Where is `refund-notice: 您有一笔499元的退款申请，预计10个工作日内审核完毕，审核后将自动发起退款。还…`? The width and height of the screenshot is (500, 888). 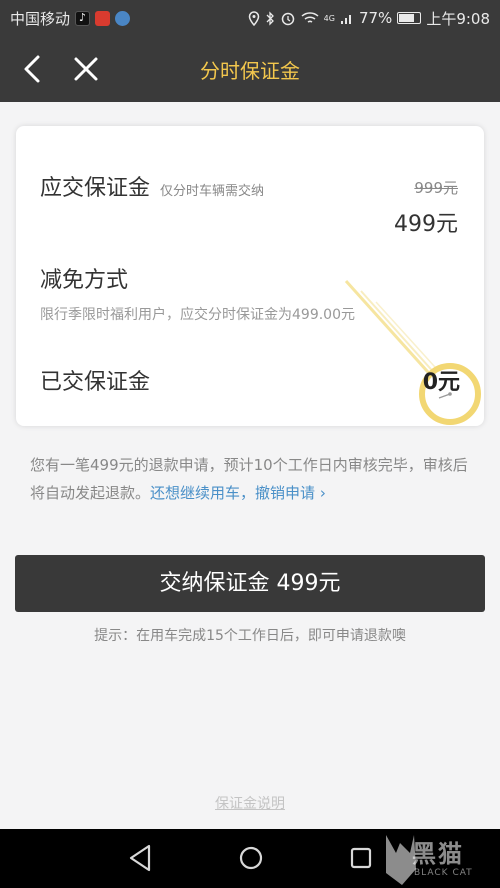
refund-notice: 您有一笔499元的退款申请，预计10个工作日内审核完毕，审核后将自动发起退款。还… is located at coordinates (251, 479).